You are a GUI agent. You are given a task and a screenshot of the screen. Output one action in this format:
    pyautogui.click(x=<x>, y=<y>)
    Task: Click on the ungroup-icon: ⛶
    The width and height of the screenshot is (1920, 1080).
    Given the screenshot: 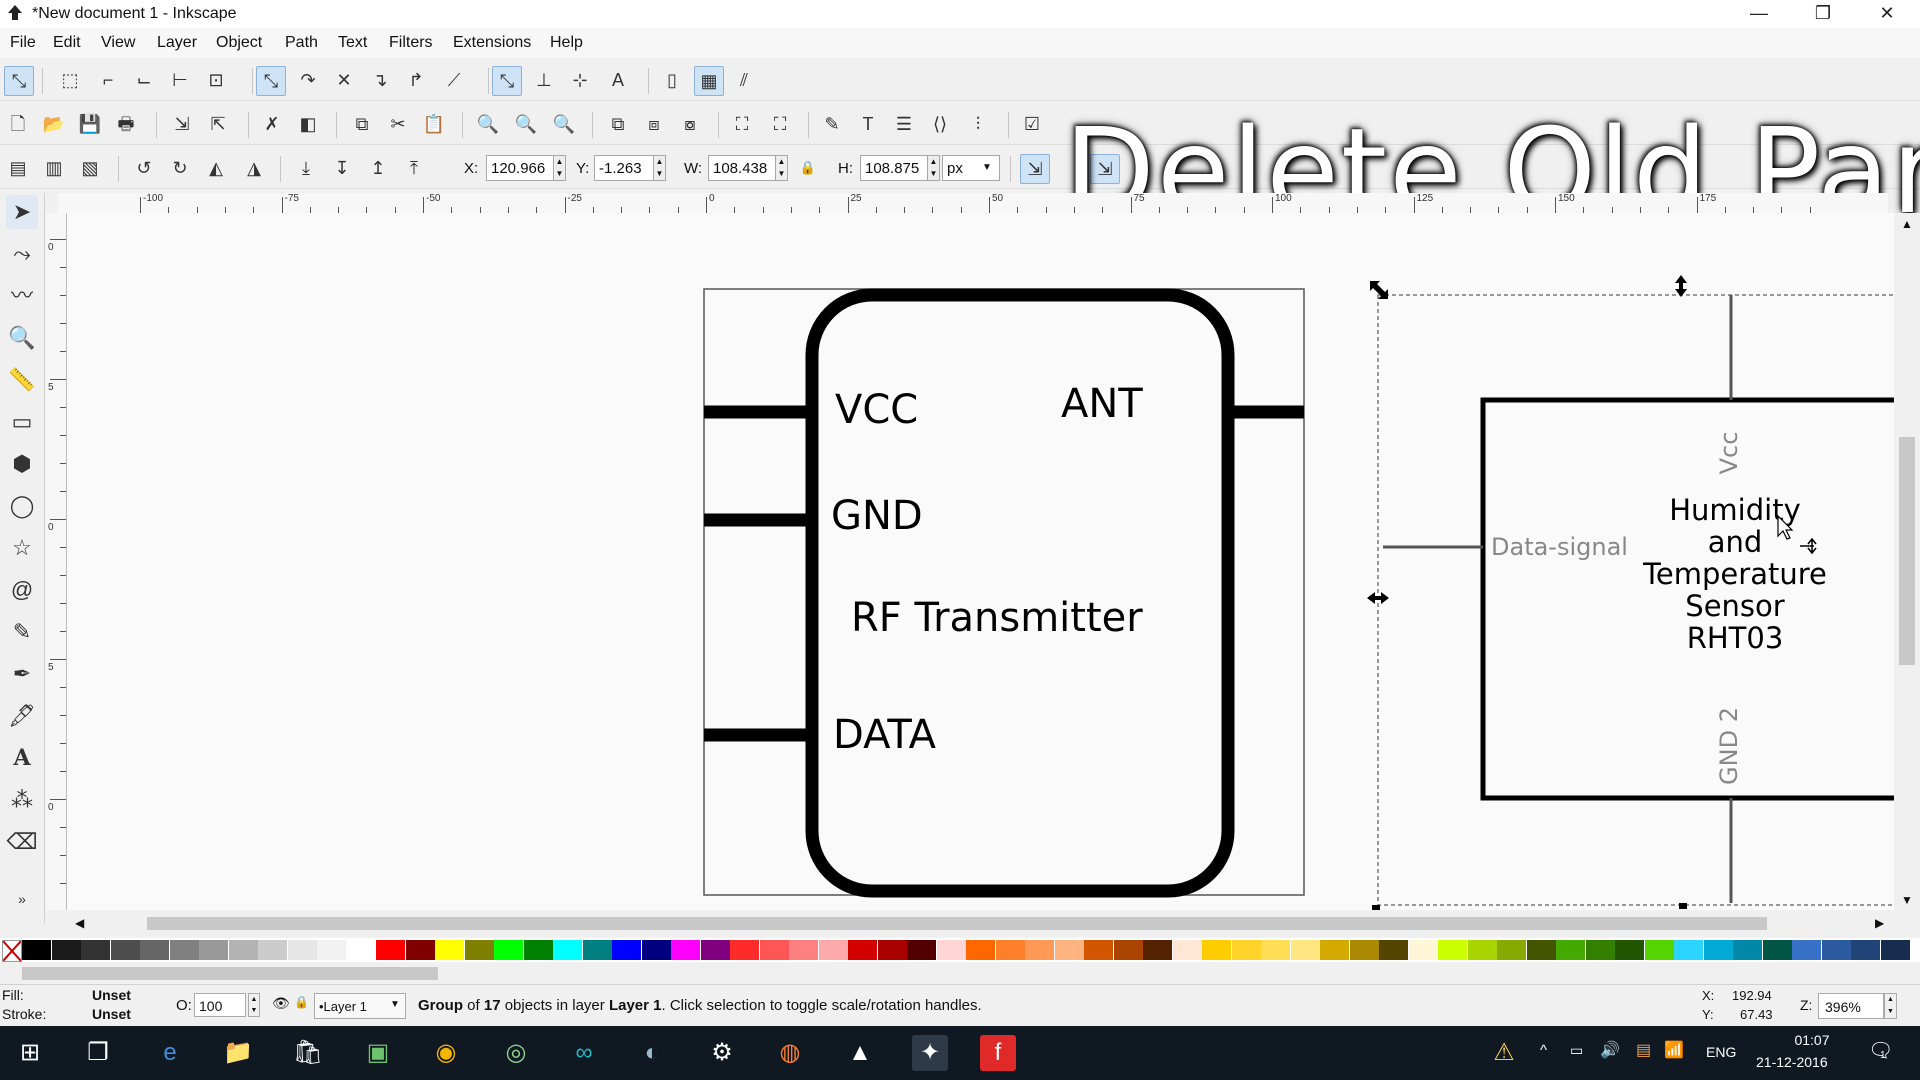 What is the action you would take?
    pyautogui.click(x=780, y=124)
    